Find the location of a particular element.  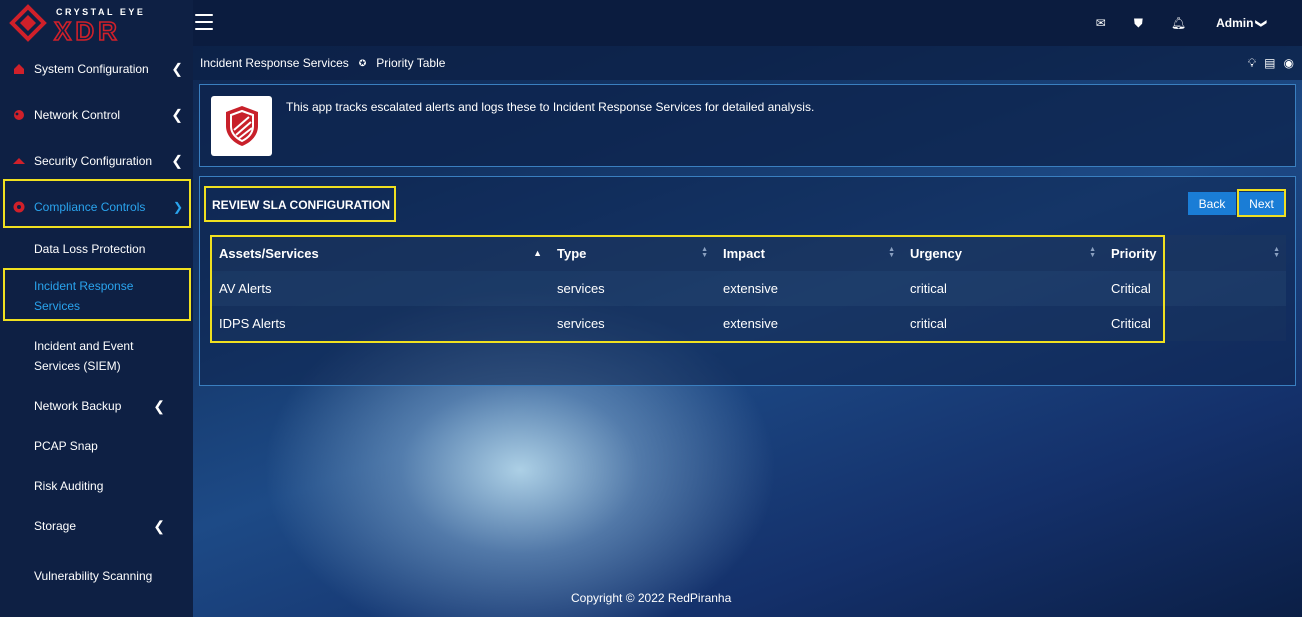

sidebar-sub-vulnerability-scanning: Vulnerability Scanning is located at coordinates (96, 576).